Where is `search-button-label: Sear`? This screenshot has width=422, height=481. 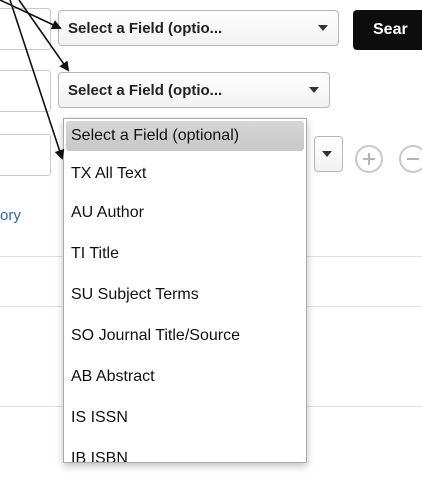
search-button-label: Sear is located at coordinates (390, 29).